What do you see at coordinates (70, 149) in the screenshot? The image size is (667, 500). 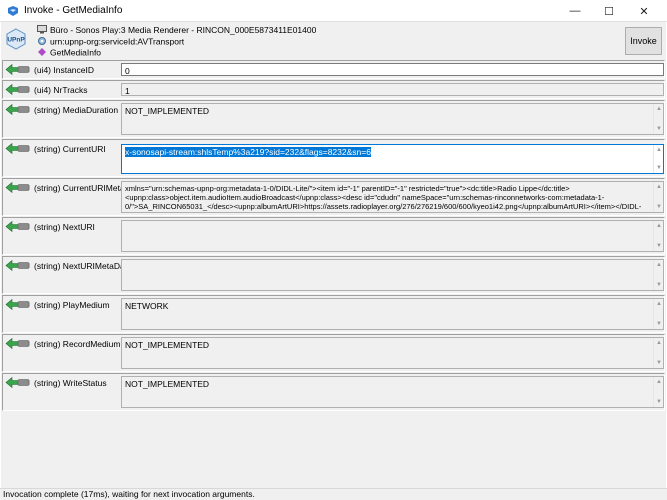 I see `argument-label: (string) CurrentURI` at bounding box center [70, 149].